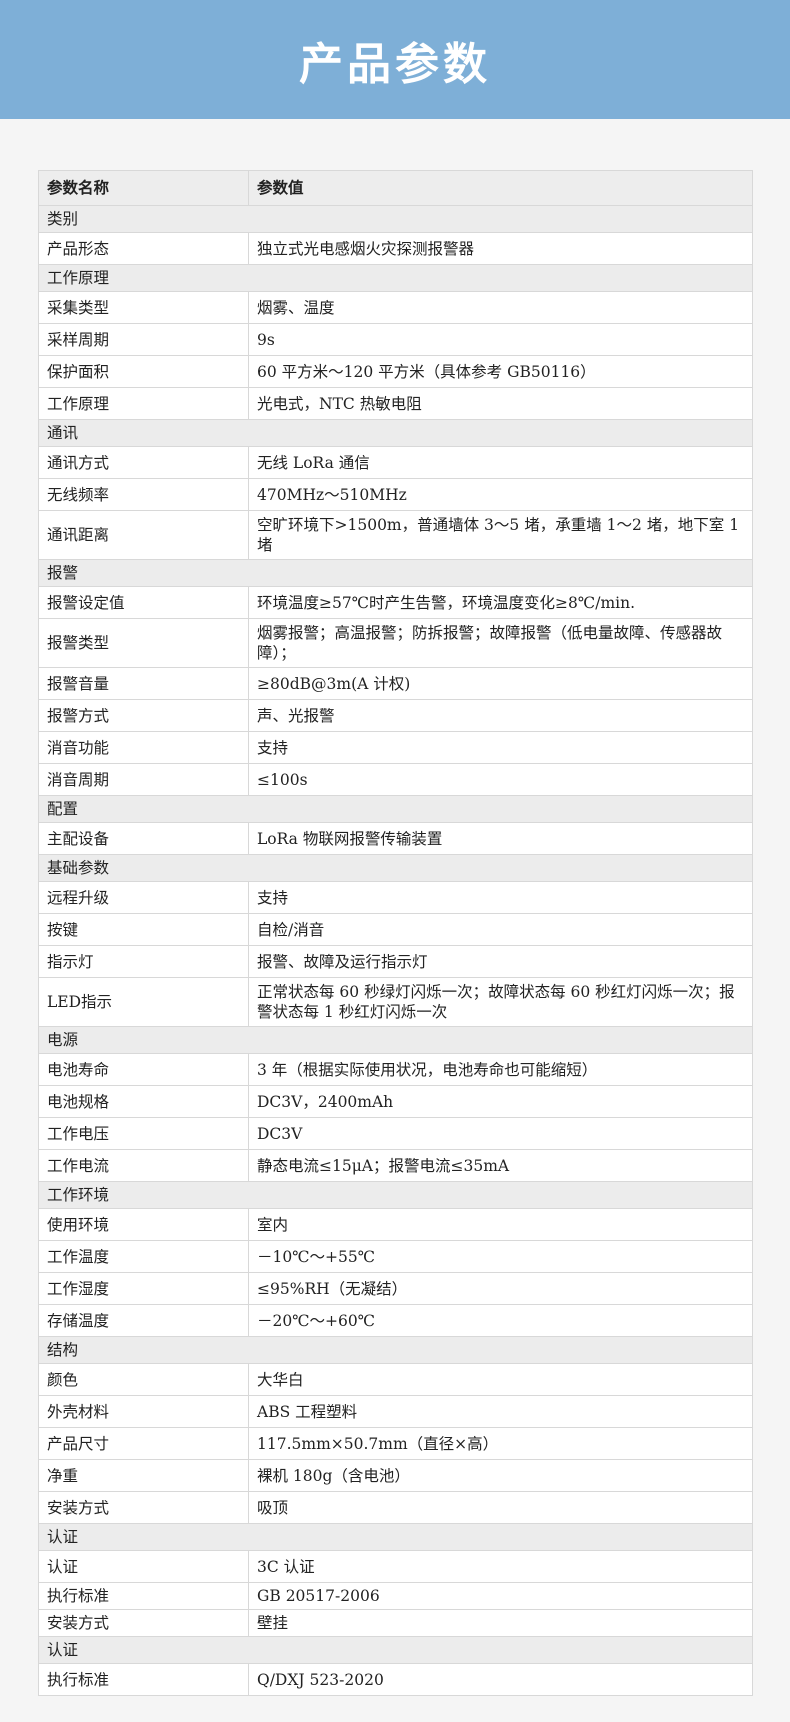 This screenshot has height=1722, width=790. I want to click on param-value: 3 年（根据实际使用状况，电池寿命也可能缩短）, so click(500, 1069).